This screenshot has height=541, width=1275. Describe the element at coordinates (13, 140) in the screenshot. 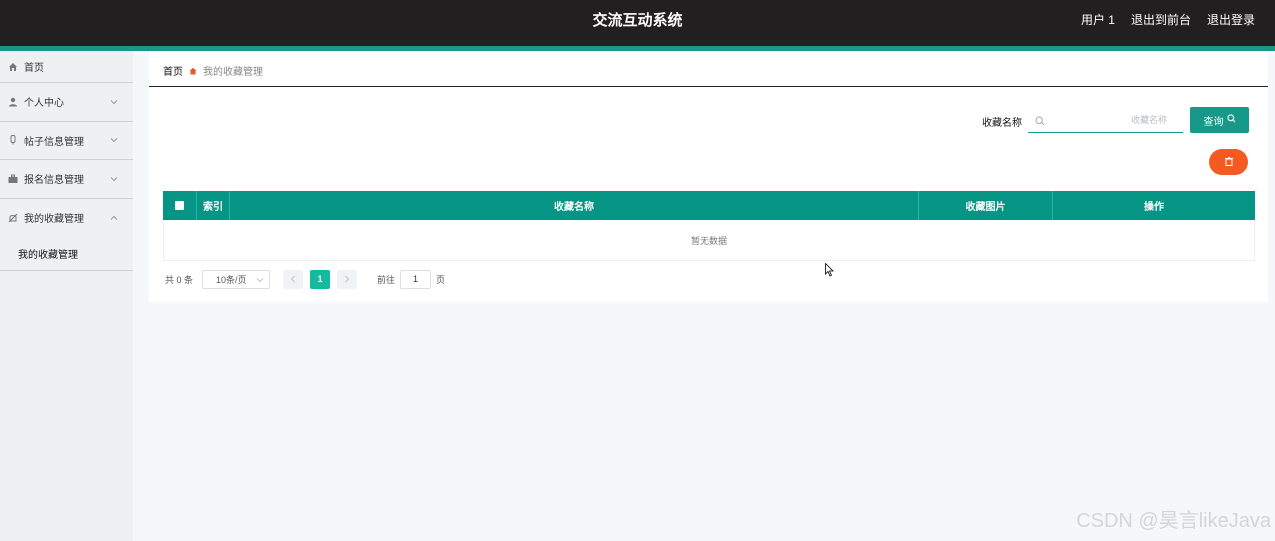

I see `post-icon` at that location.